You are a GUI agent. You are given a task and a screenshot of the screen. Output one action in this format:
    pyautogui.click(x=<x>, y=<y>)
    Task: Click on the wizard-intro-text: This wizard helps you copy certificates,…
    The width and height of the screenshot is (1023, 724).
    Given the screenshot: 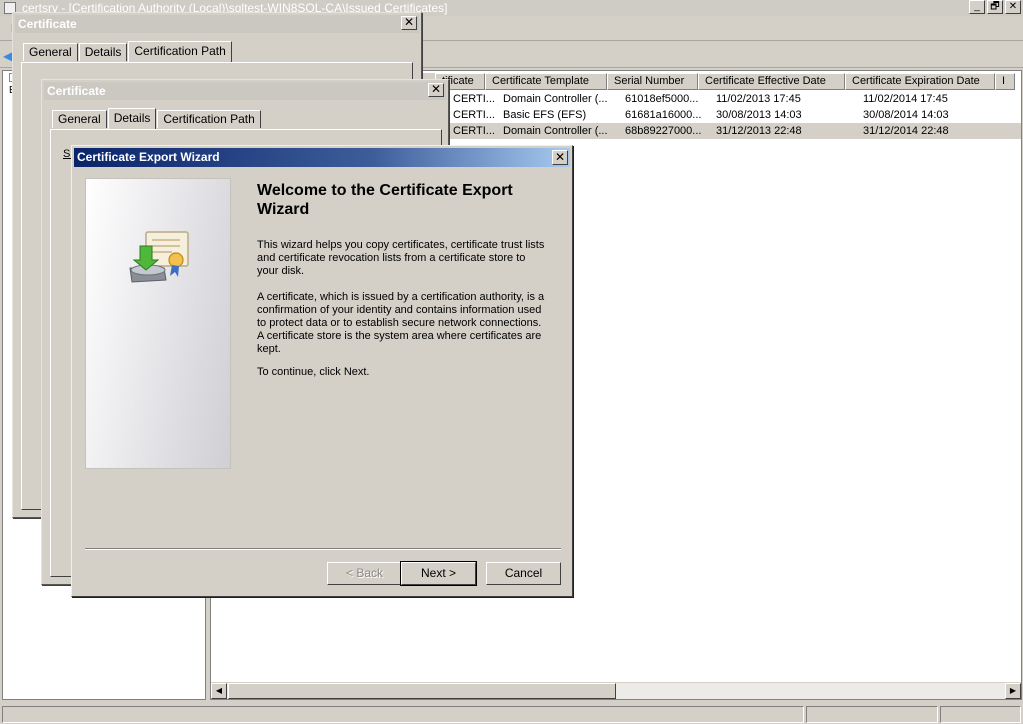 What is the action you would take?
    pyautogui.click(x=401, y=258)
    